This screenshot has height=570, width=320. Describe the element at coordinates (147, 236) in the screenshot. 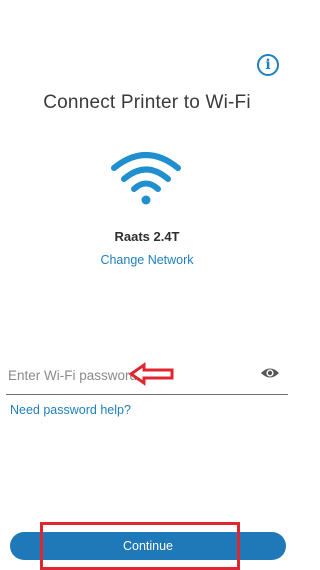

I see `network-name: Raats 2.4T` at that location.